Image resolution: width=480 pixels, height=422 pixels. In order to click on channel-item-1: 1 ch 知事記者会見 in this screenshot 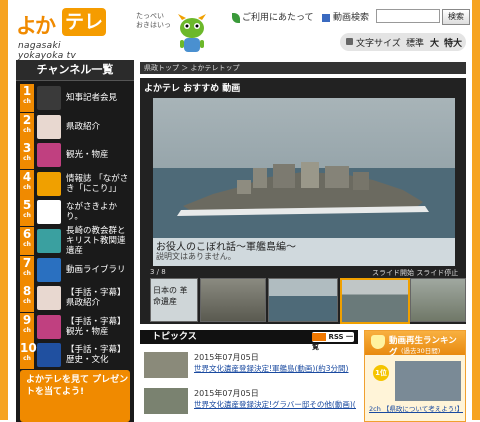, I will do `click(75, 98)`.